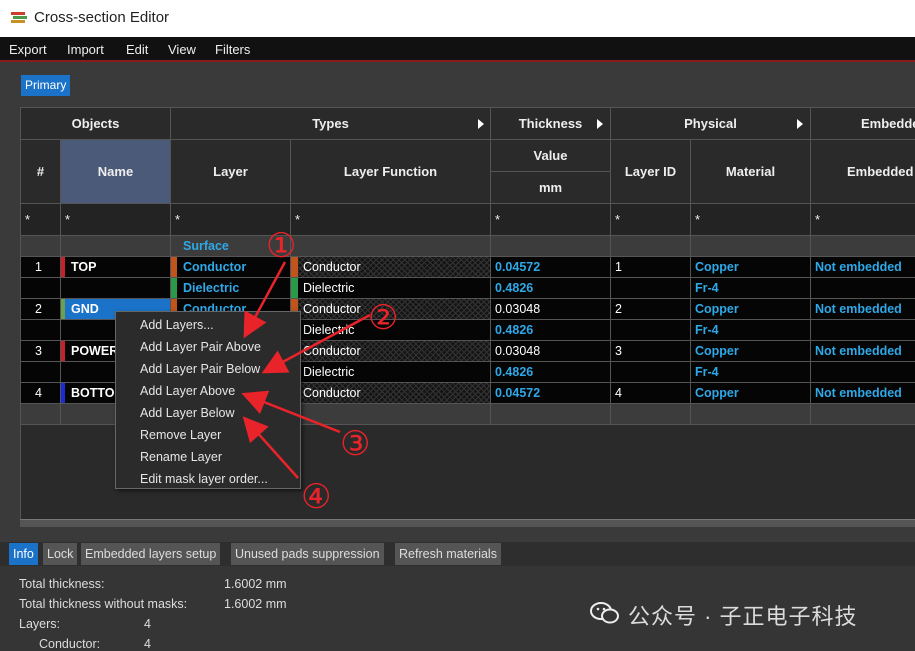 This screenshot has height=651, width=915. Describe the element at coordinates (551, 156) in the screenshot. I see `header-value: Value` at that location.